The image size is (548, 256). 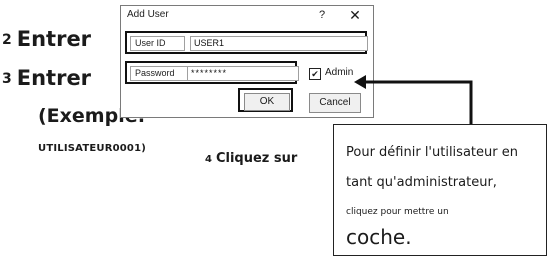 What do you see at coordinates (419, 102) in the screenshot?
I see `callout-arrow-line` at bounding box center [419, 102].